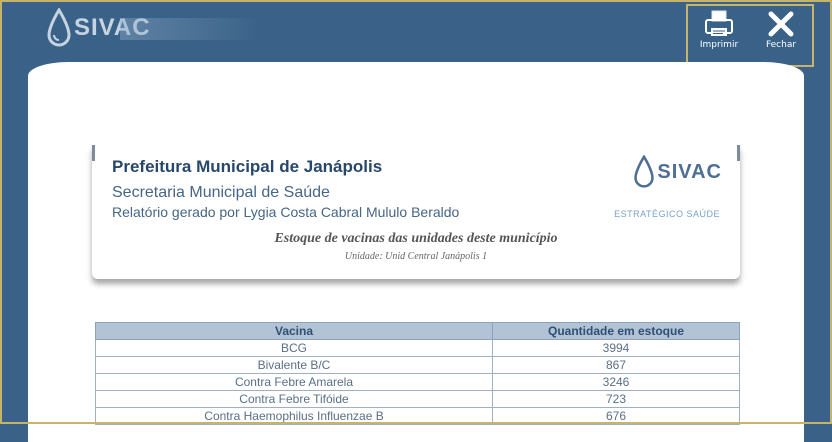 The height and width of the screenshot is (442, 832). Describe the element at coordinates (616, 382) in the screenshot. I see `vaccine-quantity: 3246` at that location.